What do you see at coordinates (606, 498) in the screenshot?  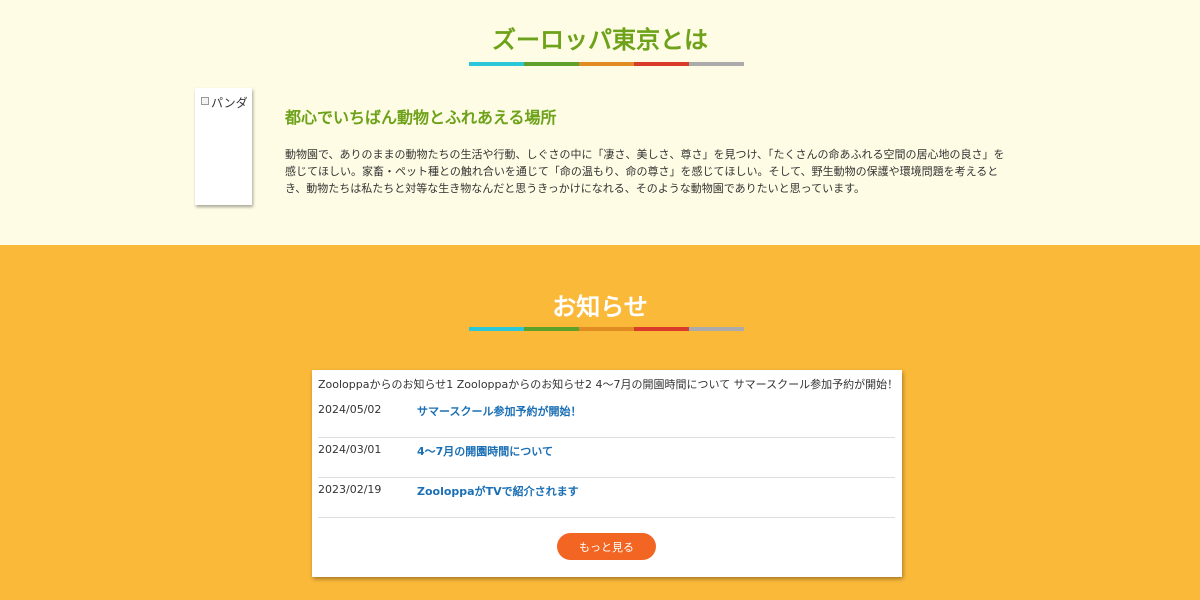 I see `list-item: 2023/02/19 ZooloppaがTVで紹介されます` at bounding box center [606, 498].